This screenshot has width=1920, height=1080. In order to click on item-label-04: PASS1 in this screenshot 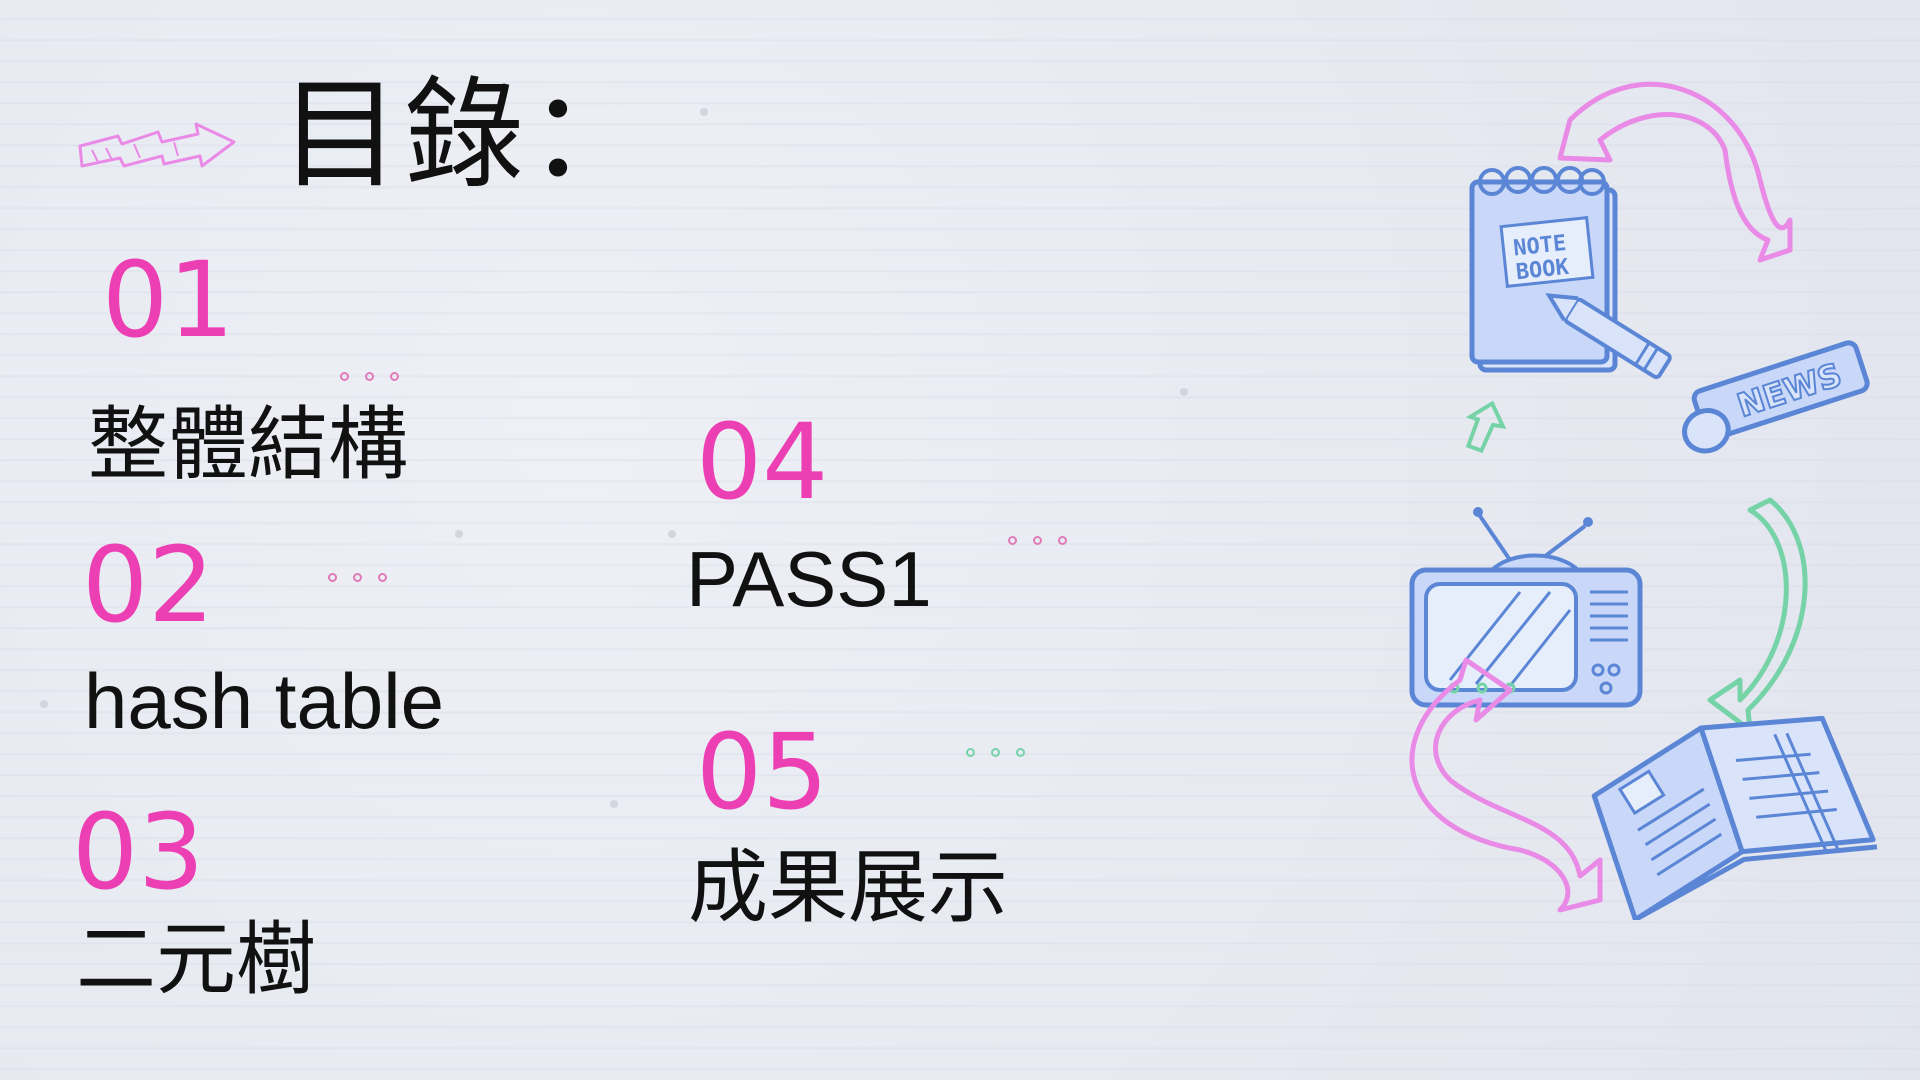, I will do `click(809, 579)`.